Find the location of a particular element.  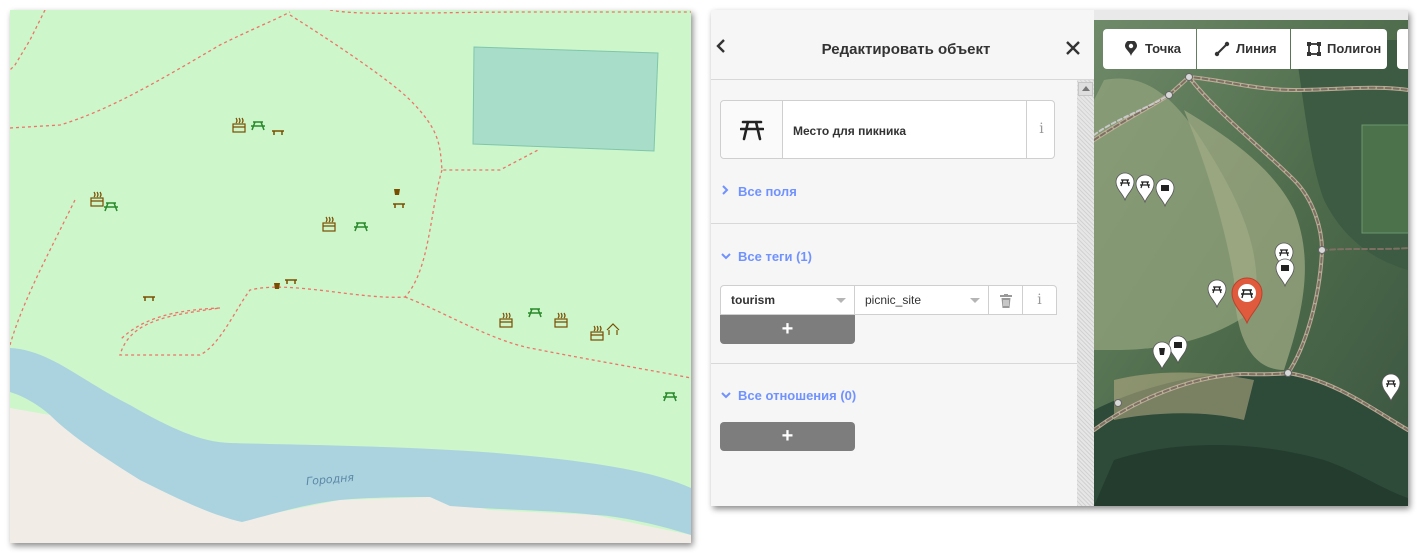

pond-area is located at coordinates (565, 99).